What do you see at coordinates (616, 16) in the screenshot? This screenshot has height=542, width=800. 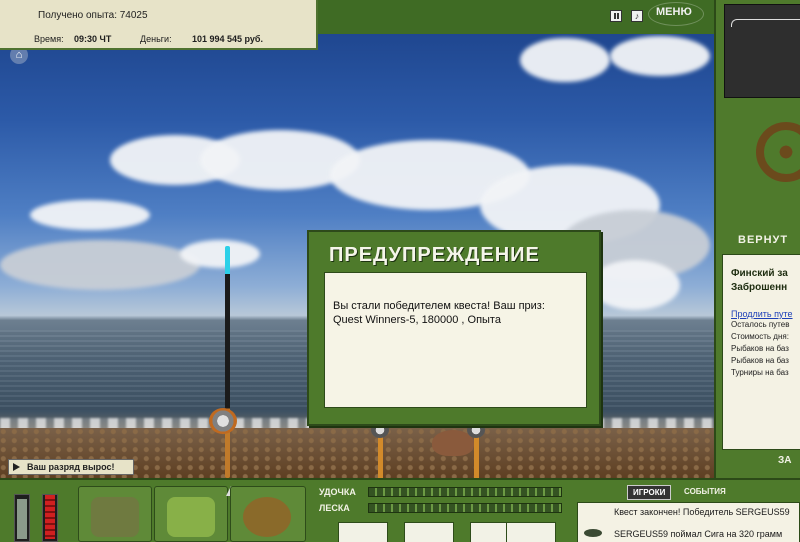 I see `pause-icon` at bounding box center [616, 16].